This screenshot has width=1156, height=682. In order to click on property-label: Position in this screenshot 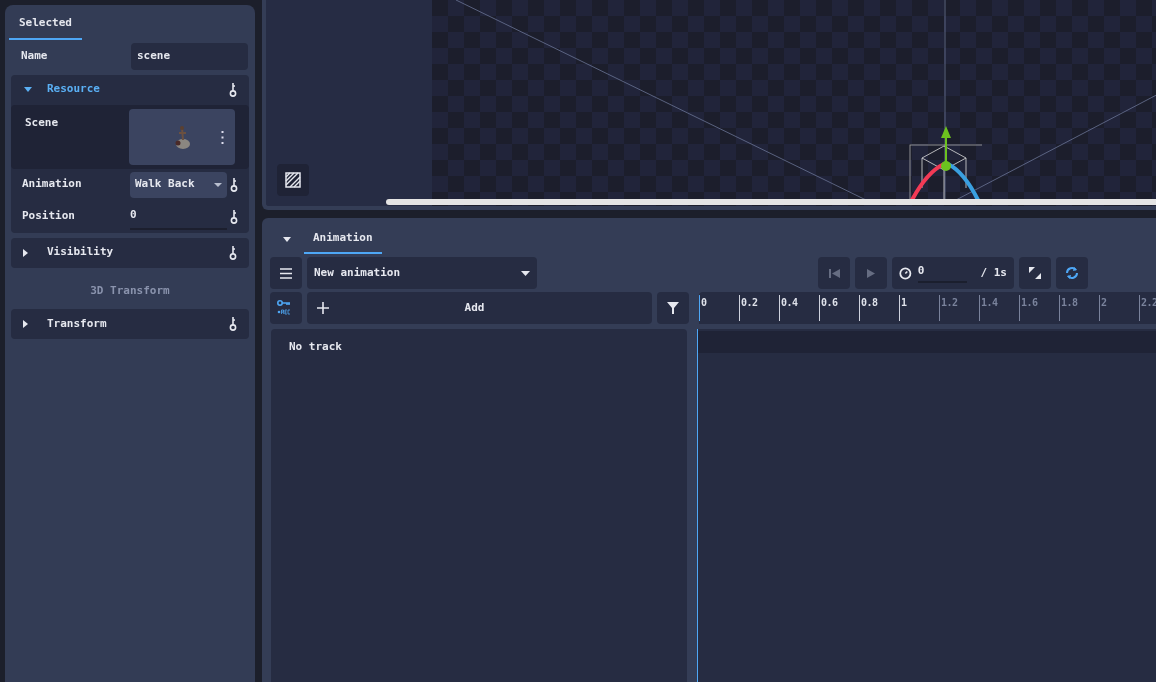, I will do `click(49, 216)`.